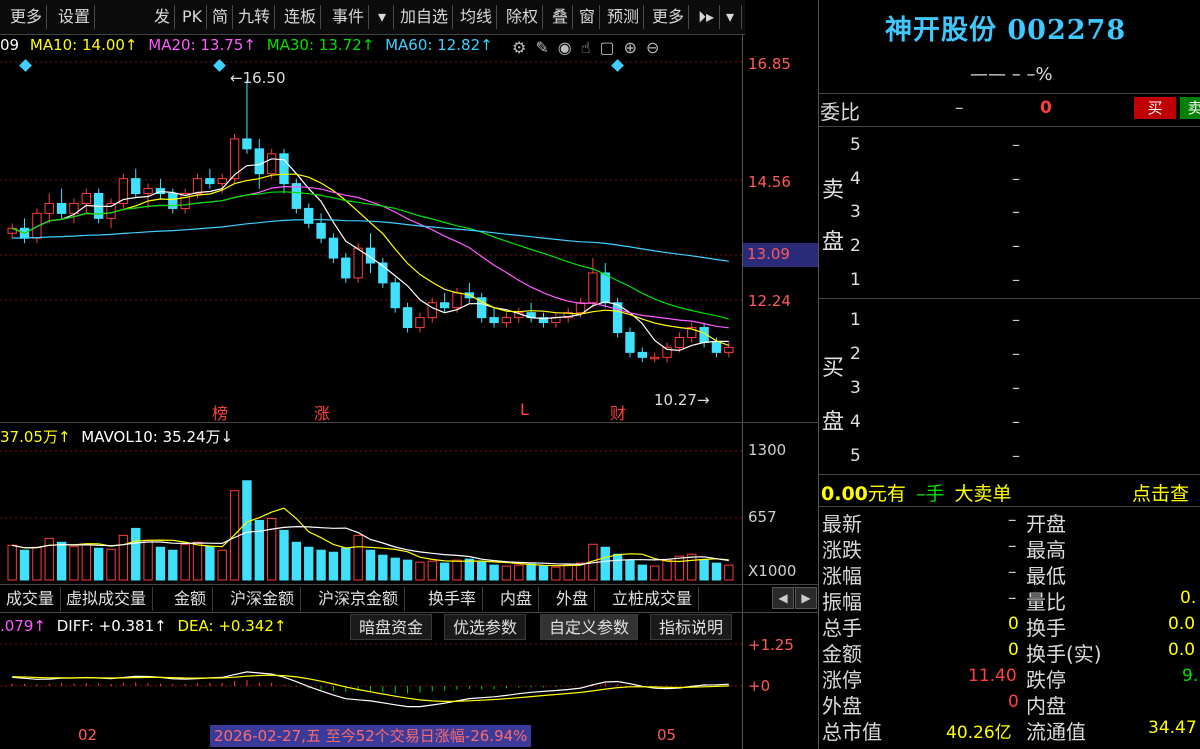 The image size is (1200, 749). I want to click on tab-amount: 金额, so click(191, 599).